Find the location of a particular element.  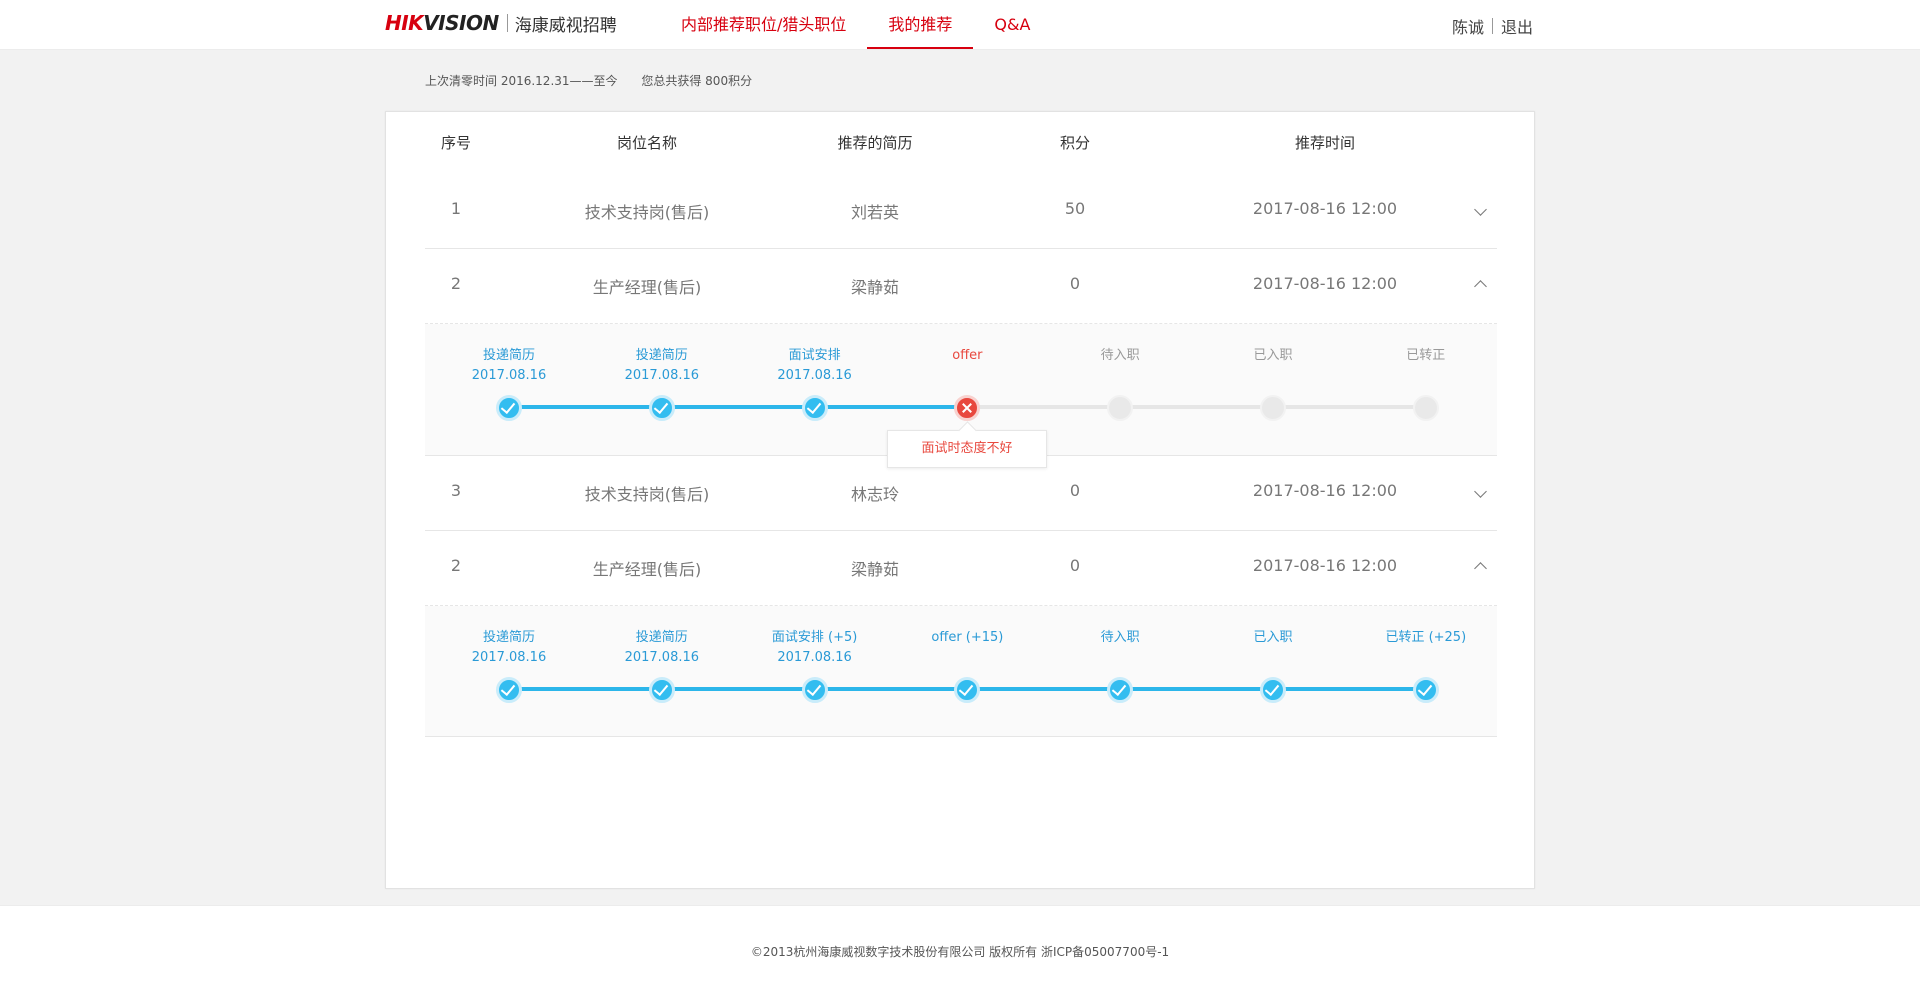

step-title: offer is located at coordinates (967, 355).